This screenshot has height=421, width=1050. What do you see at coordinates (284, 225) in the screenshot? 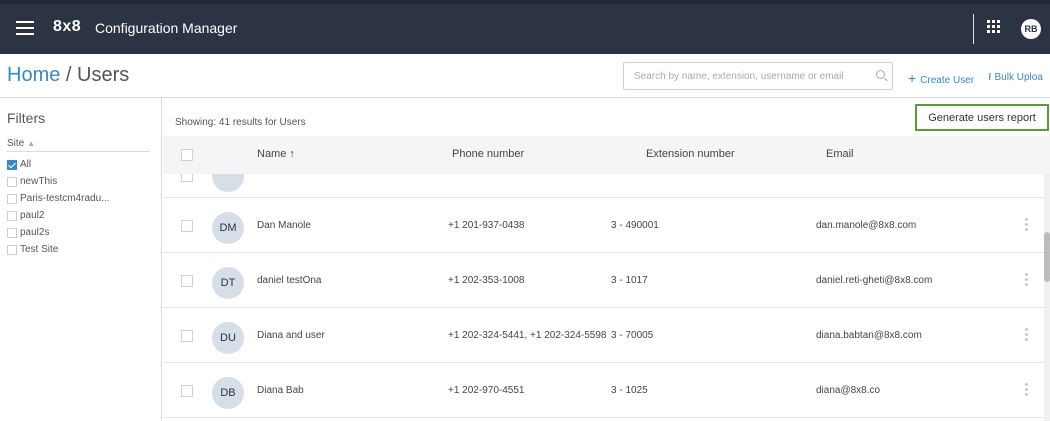
I see `user-name: Dan Manole` at bounding box center [284, 225].